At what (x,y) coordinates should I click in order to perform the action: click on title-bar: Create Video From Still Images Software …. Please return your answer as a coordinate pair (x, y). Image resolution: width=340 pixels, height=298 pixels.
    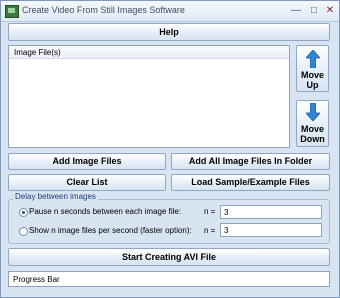
    Looking at the image, I should click on (170, 11).